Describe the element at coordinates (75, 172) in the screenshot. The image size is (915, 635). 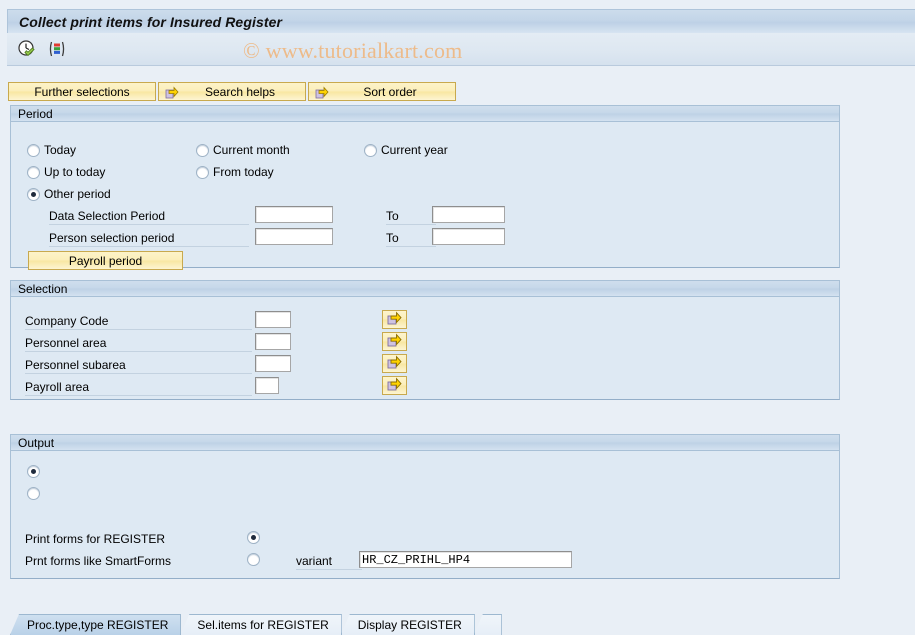
I see `radio-up-to-today-label: Up to today` at that location.